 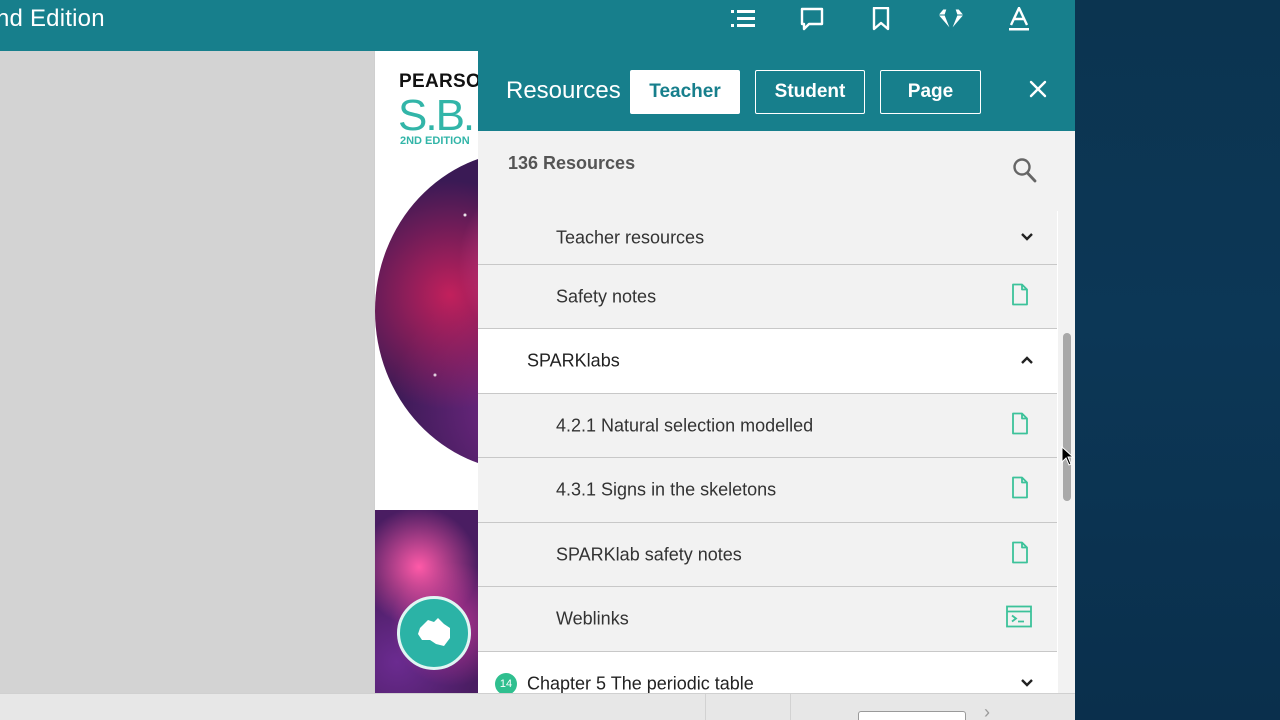 I want to click on series-title: S.B., so click(x=436, y=115).